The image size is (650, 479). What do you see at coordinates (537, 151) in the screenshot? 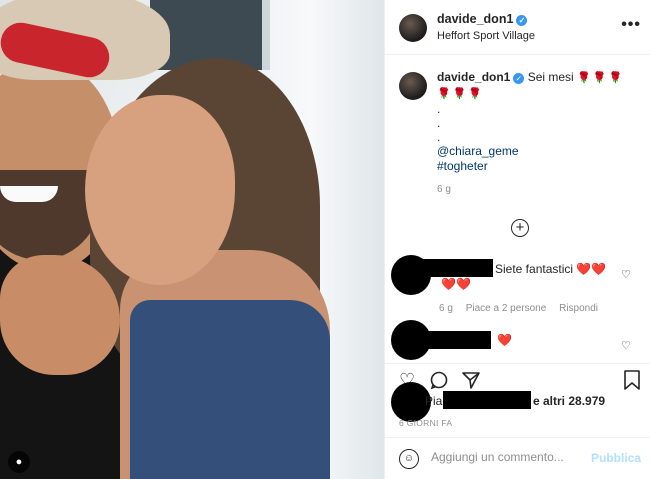
I see `mention-link: @chiara_geme` at bounding box center [537, 151].